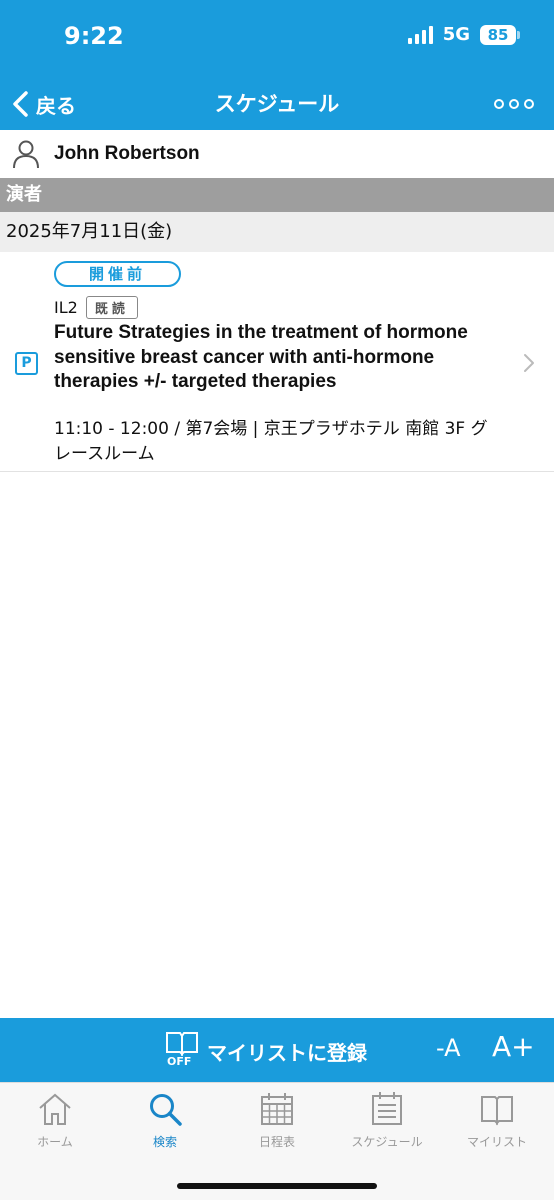  Describe the element at coordinates (182, 1044) in the screenshot. I see `open-book-icon` at that location.